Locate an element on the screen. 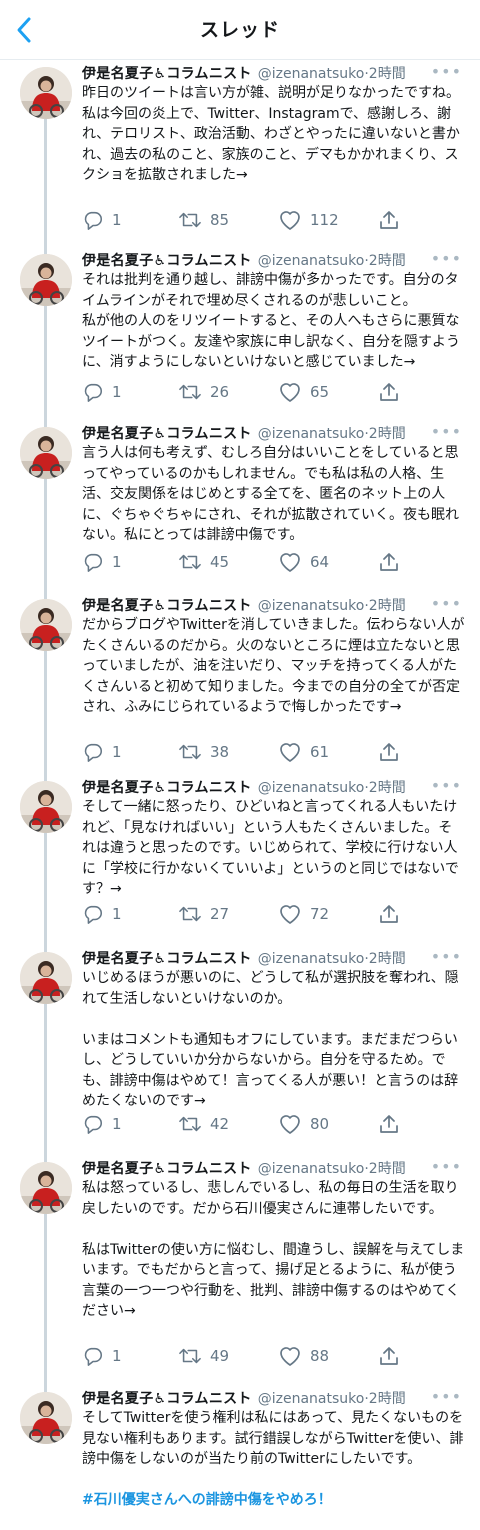 This screenshot has width=480, height=1530. like-button: 65 is located at coordinates (303, 392).